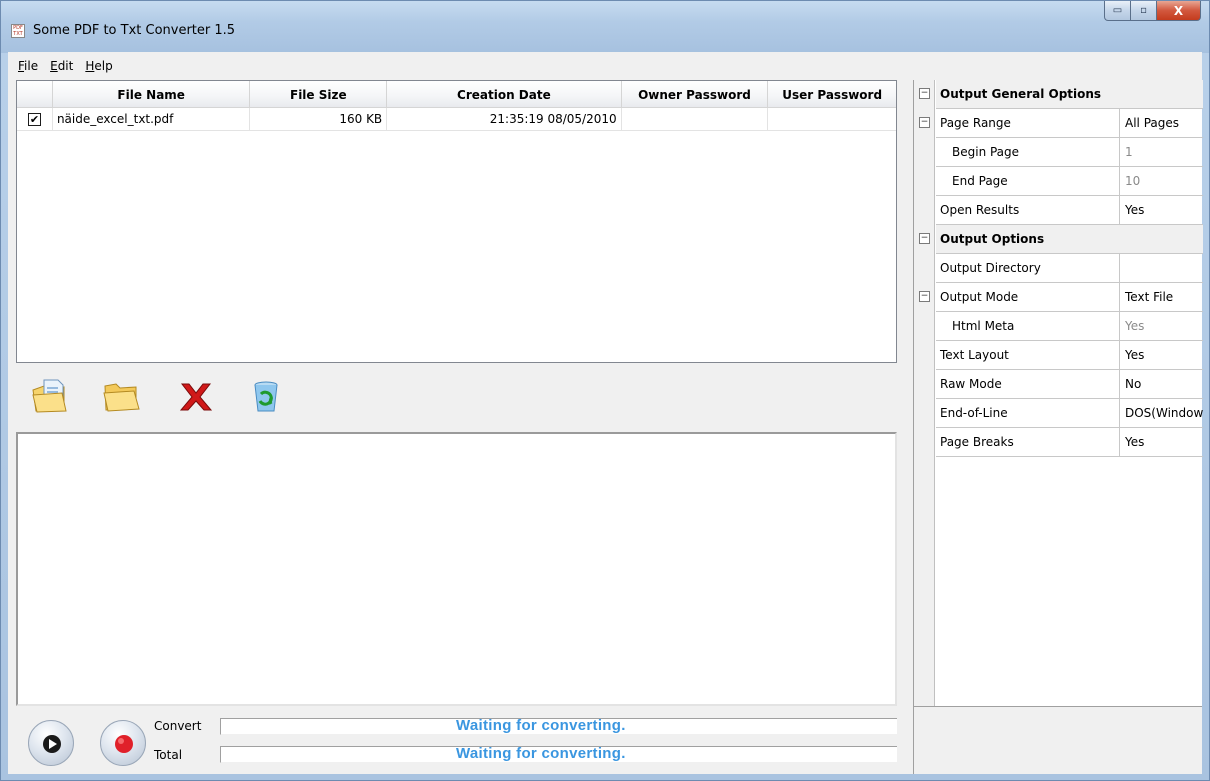 The width and height of the screenshot is (1210, 781). Describe the element at coordinates (1057, 740) in the screenshot. I see `property-description-panel` at that location.